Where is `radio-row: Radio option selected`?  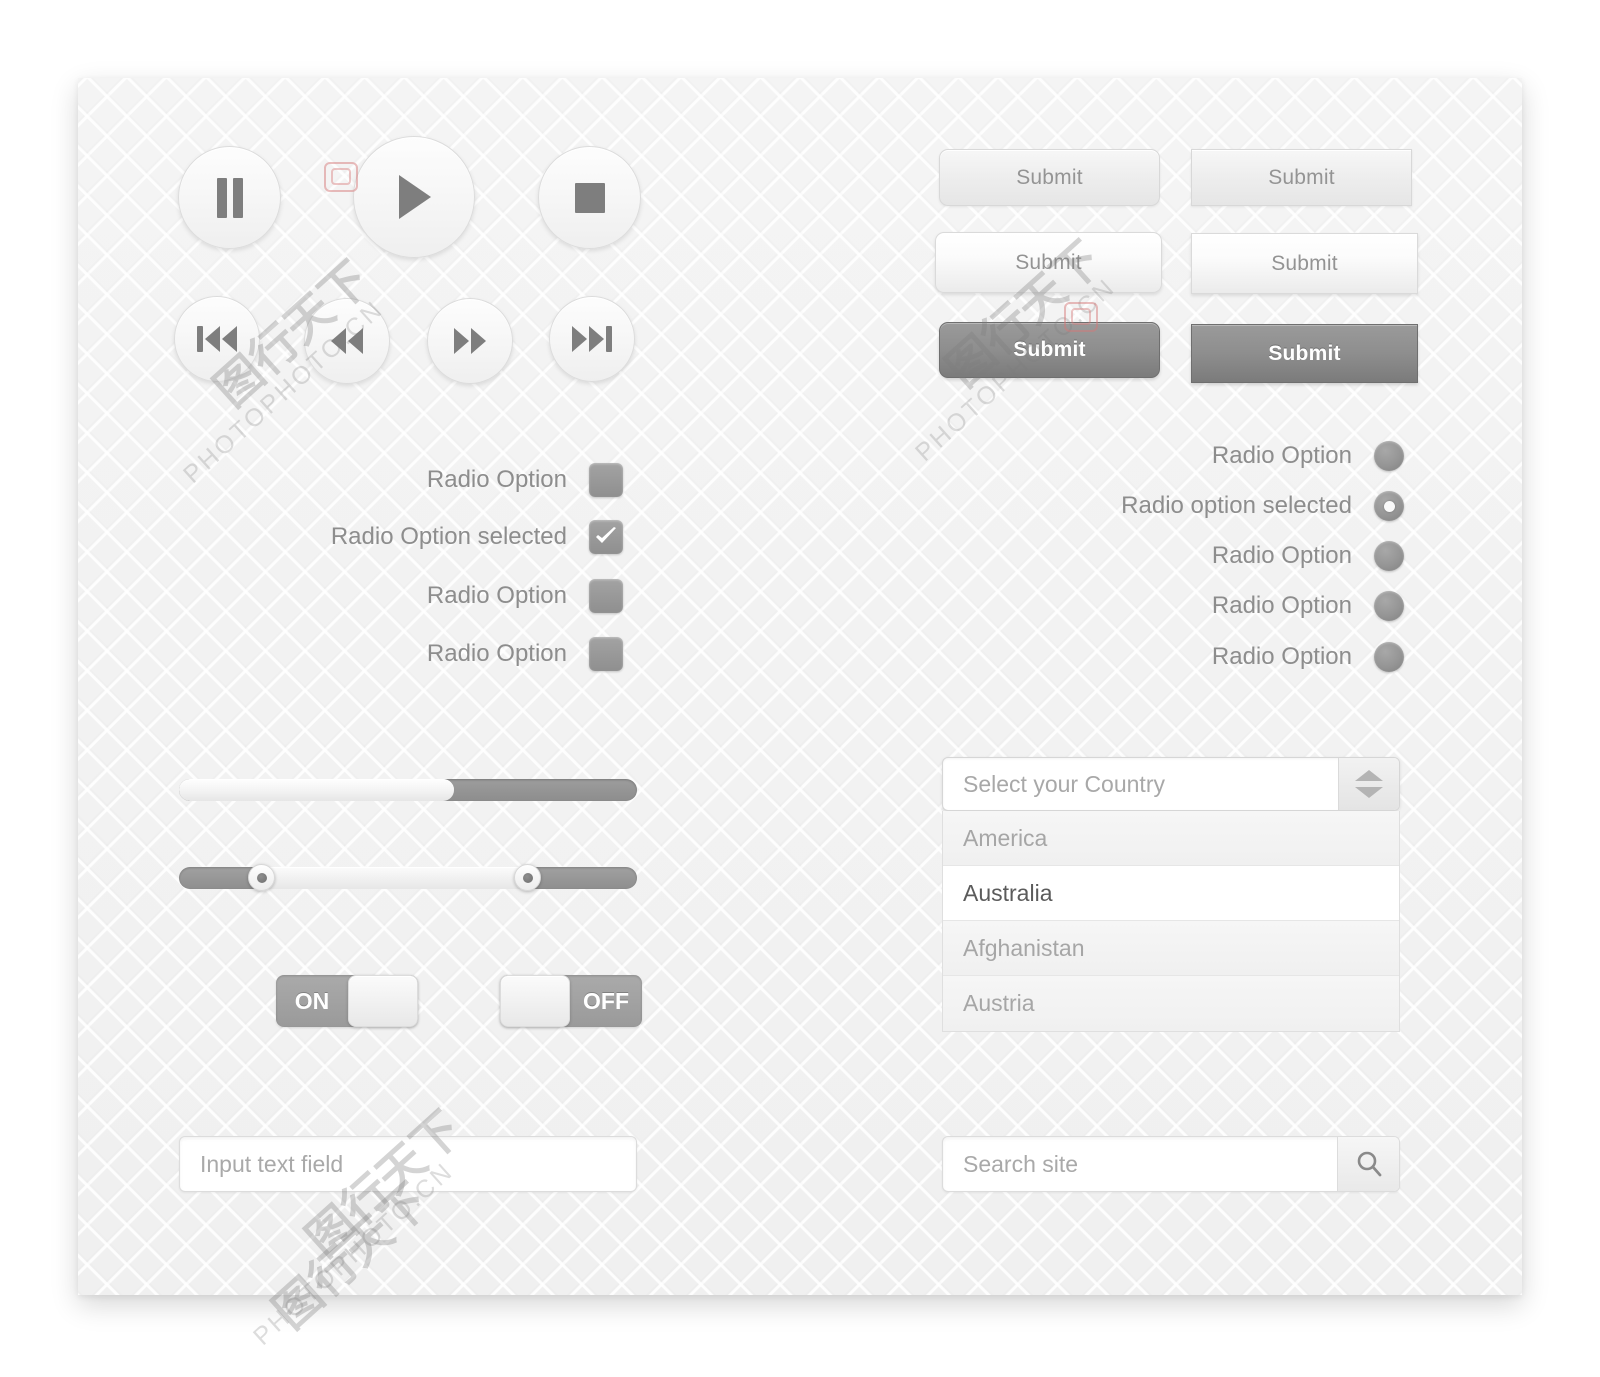
radio-row: Radio option selected is located at coordinates (1241, 506).